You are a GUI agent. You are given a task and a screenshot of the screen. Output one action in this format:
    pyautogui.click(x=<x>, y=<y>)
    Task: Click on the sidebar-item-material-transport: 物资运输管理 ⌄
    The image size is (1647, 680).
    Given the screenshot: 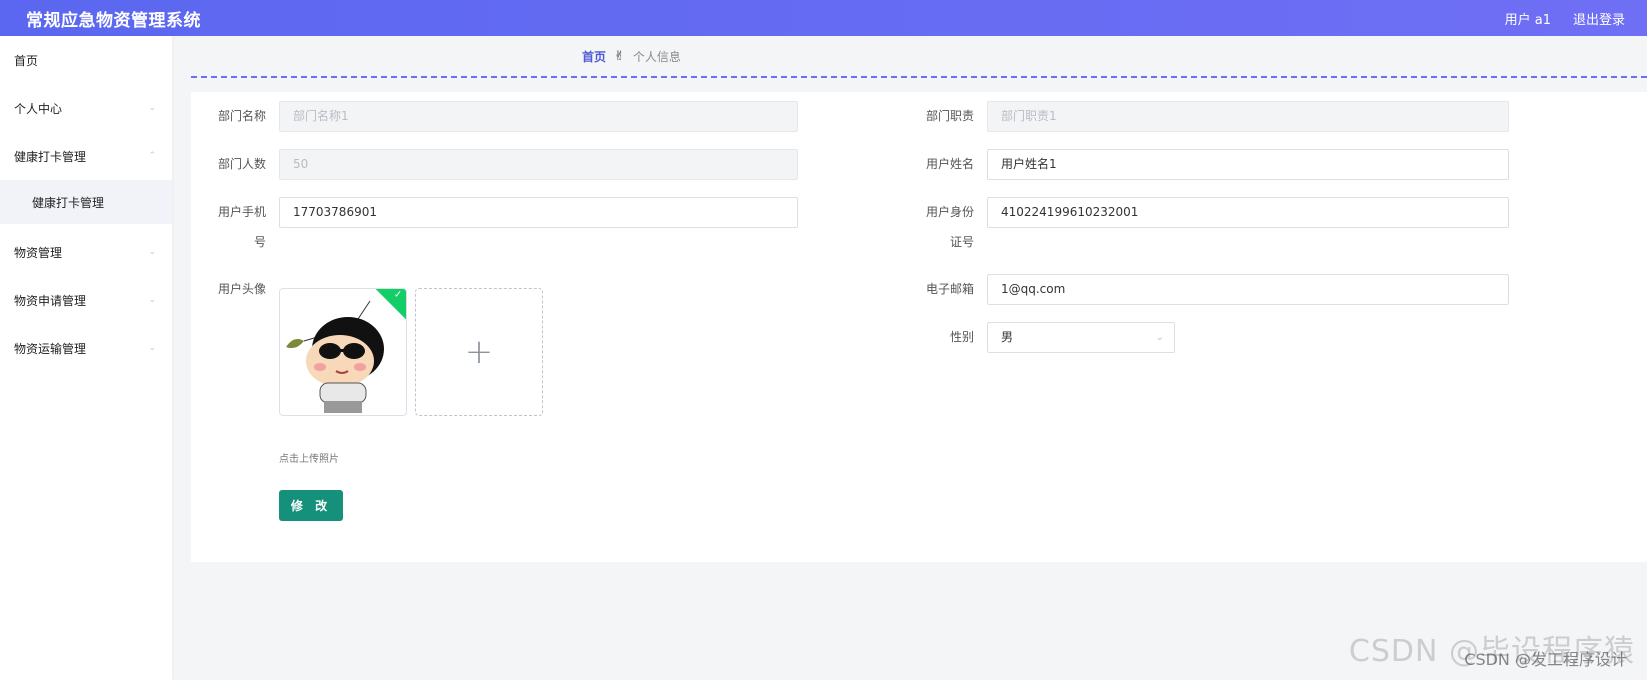 What is the action you would take?
    pyautogui.click(x=86, y=348)
    